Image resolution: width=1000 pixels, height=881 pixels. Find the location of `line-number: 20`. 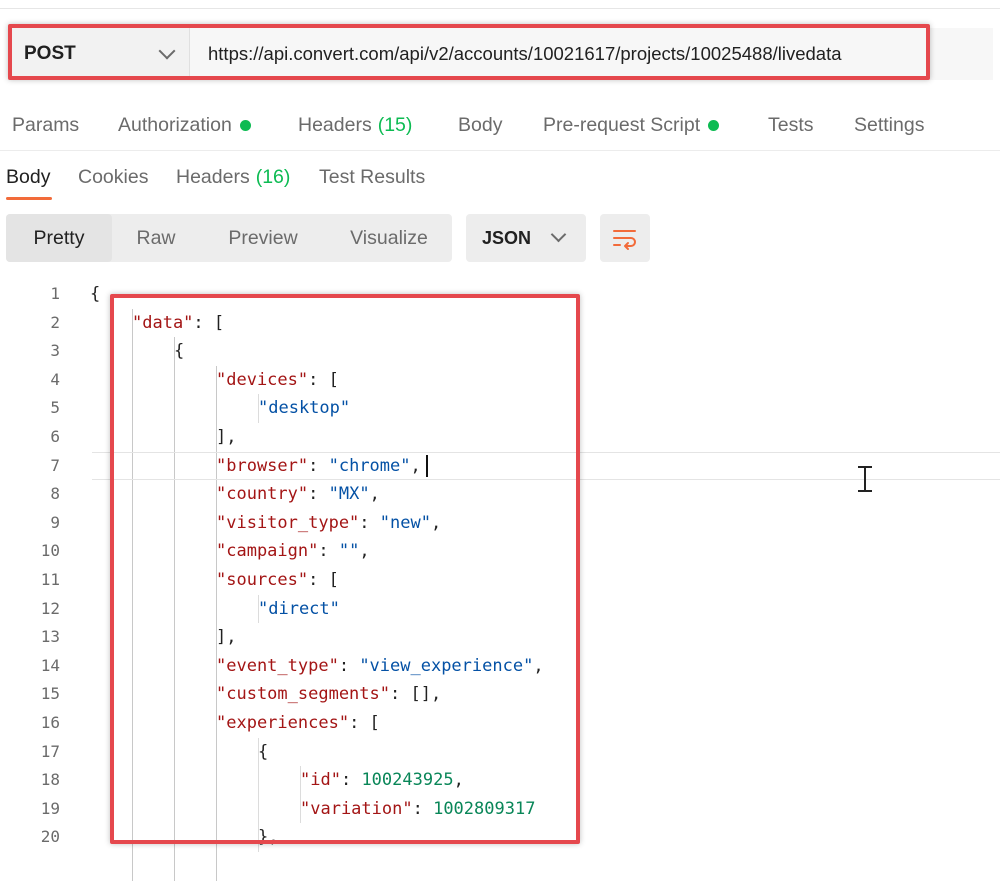

line-number: 20 is located at coordinates (50, 837).